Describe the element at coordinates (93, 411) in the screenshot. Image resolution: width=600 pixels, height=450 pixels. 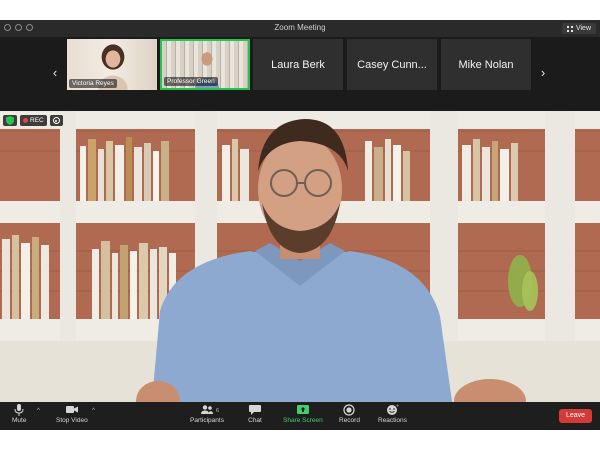
I see `video-options-chevron-icon: ^` at that location.